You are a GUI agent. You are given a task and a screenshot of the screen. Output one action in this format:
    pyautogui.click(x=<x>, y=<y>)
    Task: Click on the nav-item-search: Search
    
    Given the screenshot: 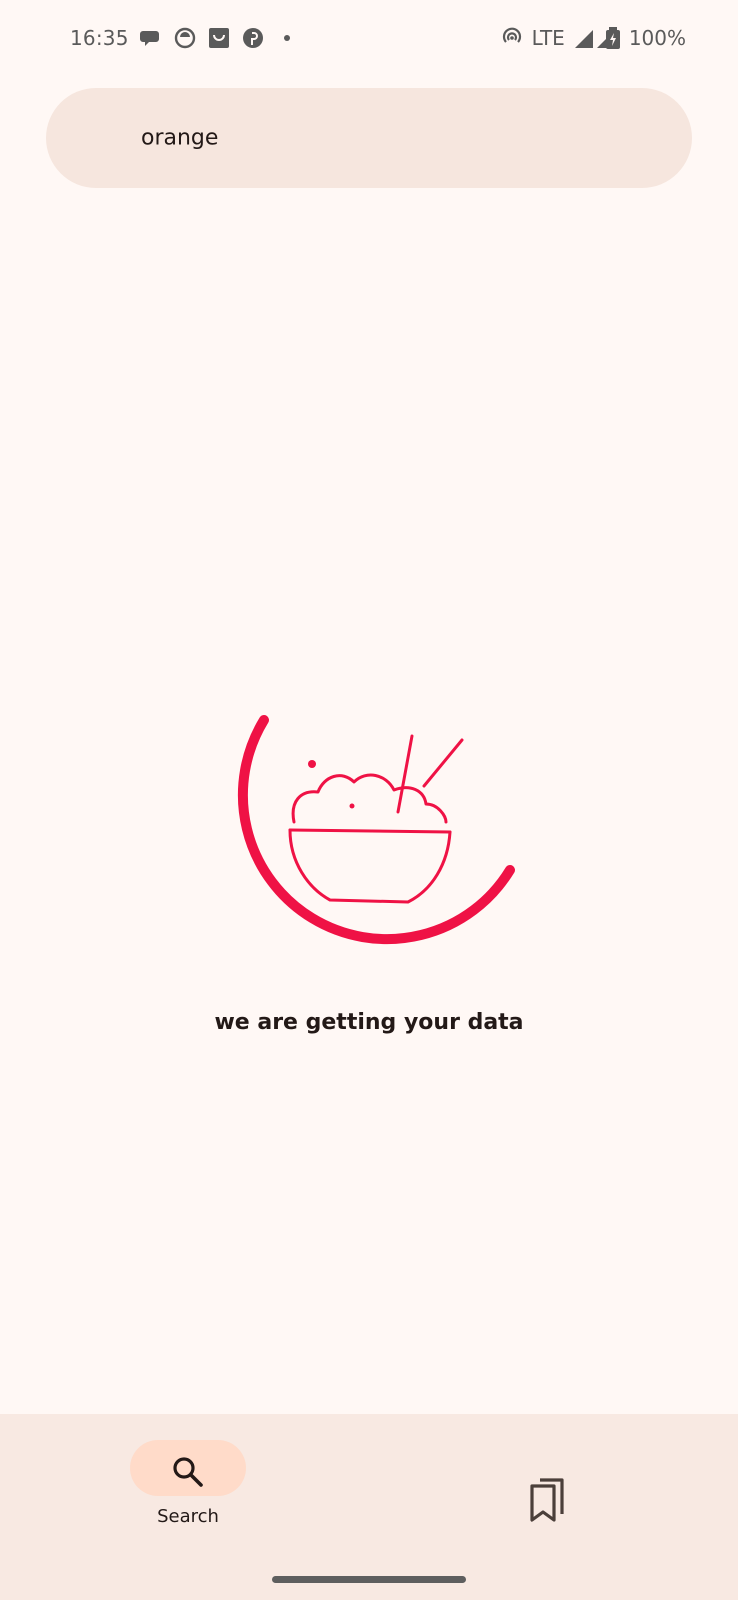 What is the action you would take?
    pyautogui.click(x=188, y=1490)
    